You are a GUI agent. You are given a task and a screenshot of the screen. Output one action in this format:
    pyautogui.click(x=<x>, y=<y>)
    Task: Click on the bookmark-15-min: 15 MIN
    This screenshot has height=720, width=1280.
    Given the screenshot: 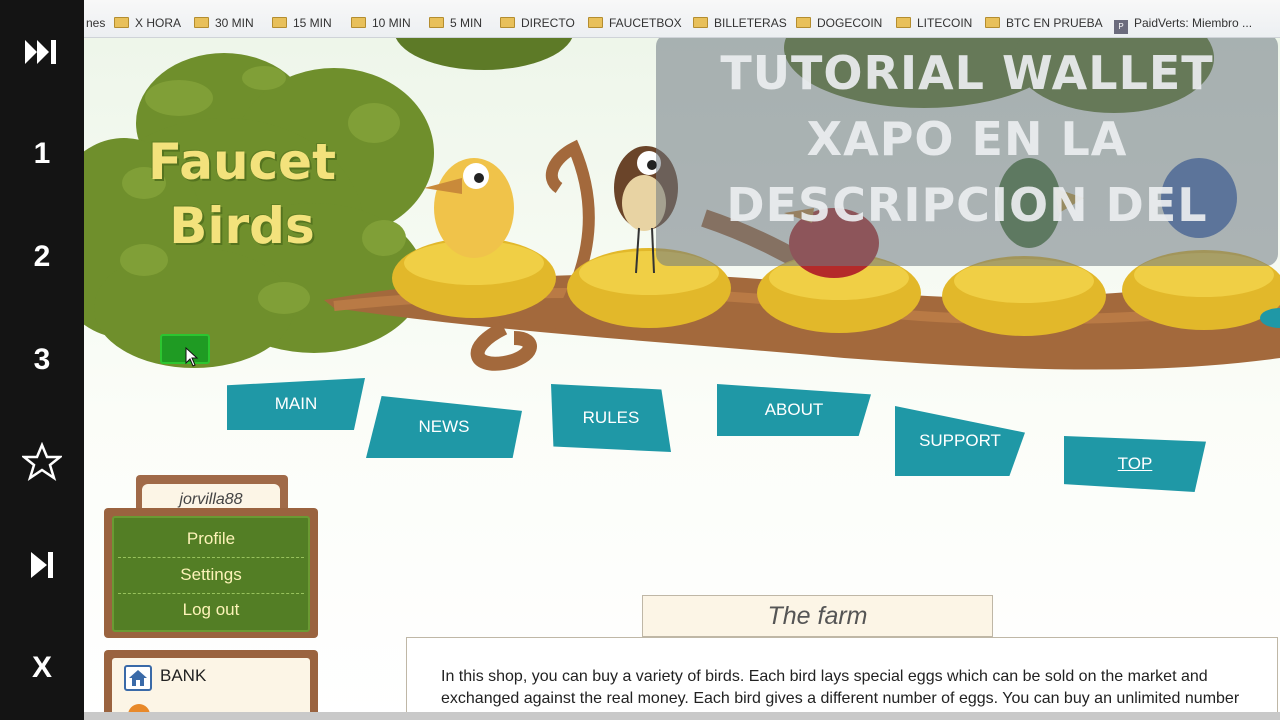 What is the action you would take?
    pyautogui.click(x=302, y=23)
    